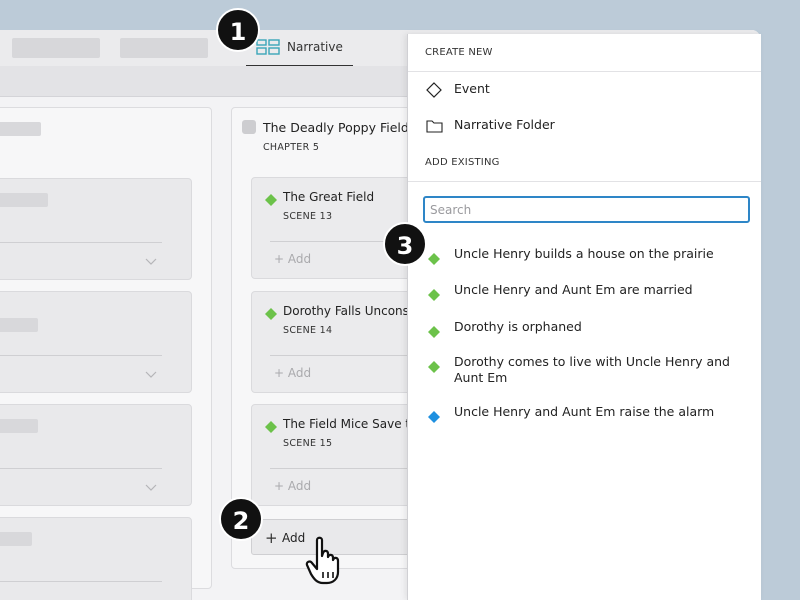  What do you see at coordinates (308, 330) in the screenshot?
I see `scene-number: SCENE 14` at bounding box center [308, 330].